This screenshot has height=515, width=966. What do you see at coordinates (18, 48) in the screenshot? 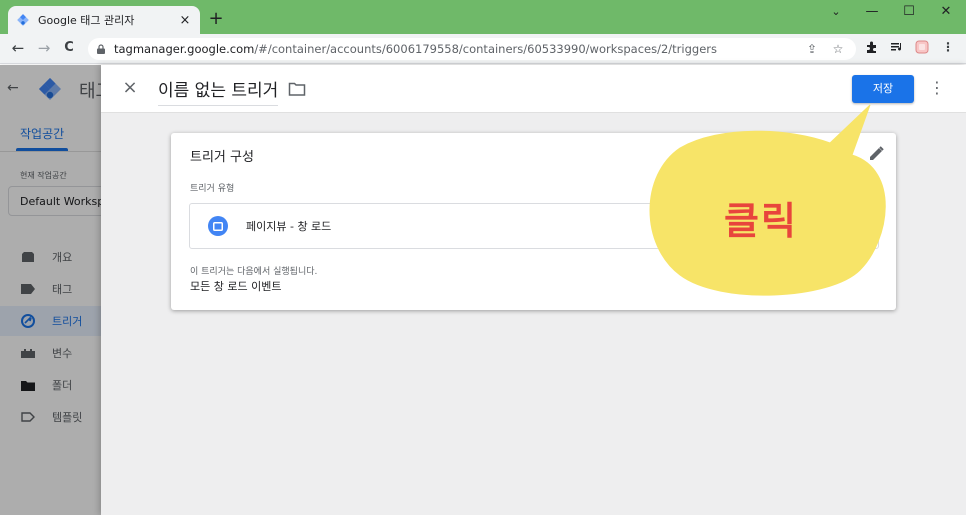
I see `back-button: ←` at bounding box center [18, 48].